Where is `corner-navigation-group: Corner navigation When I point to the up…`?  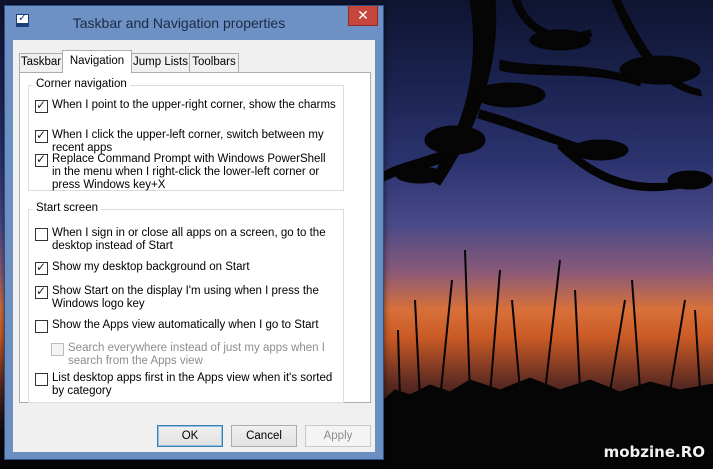 corner-navigation-group: Corner navigation When I point to the up… is located at coordinates (186, 135).